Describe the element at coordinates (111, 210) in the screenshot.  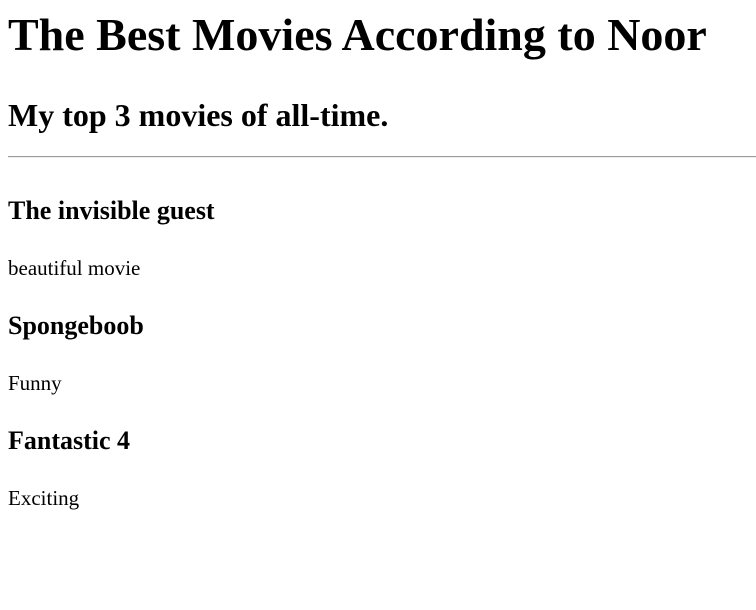
I see `movie-title: The invisible guest` at that location.